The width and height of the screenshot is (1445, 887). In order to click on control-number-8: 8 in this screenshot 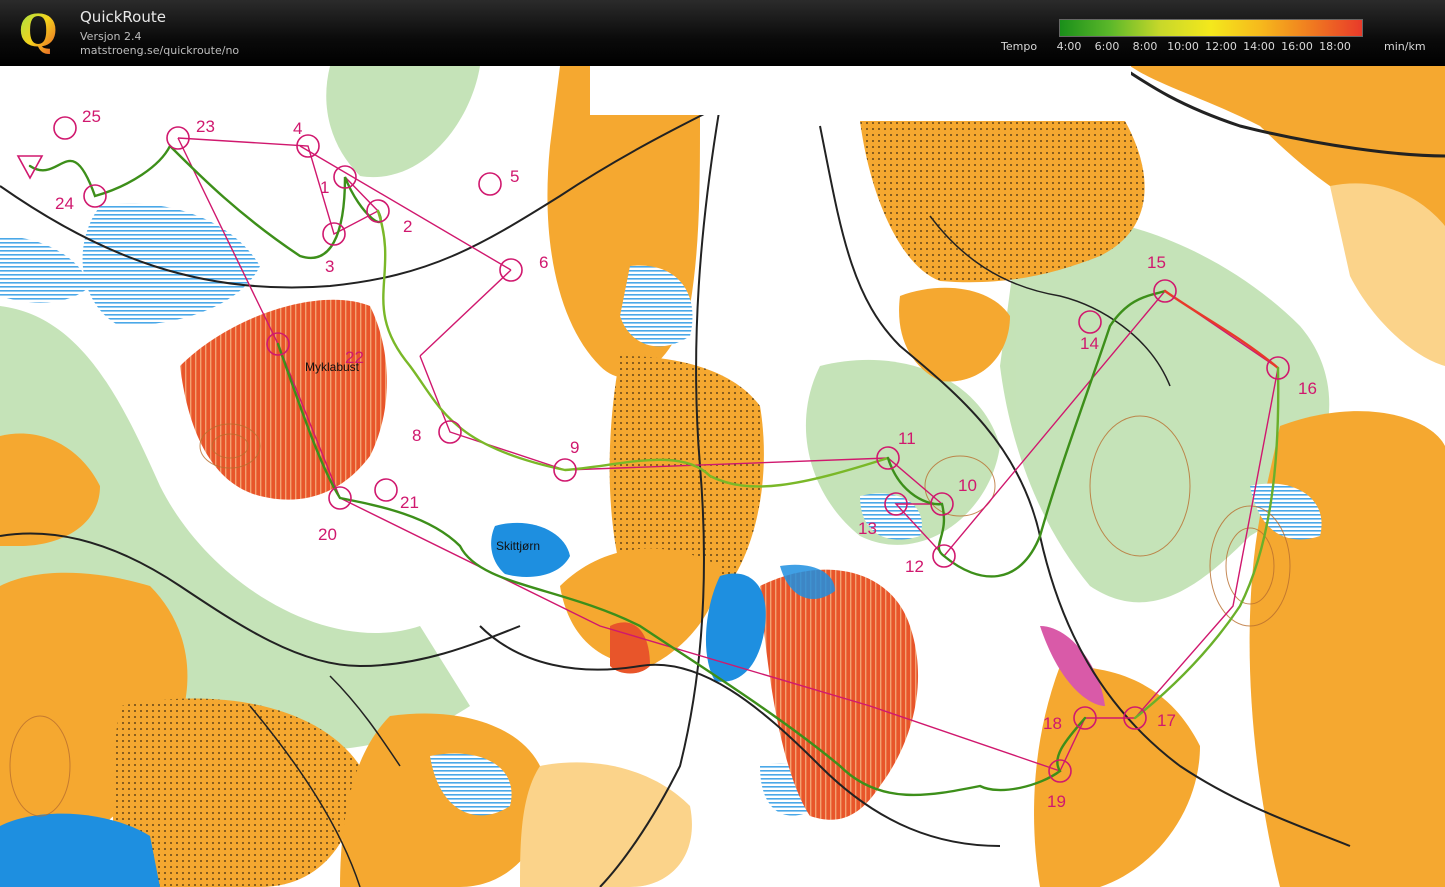, I will do `click(416, 435)`.